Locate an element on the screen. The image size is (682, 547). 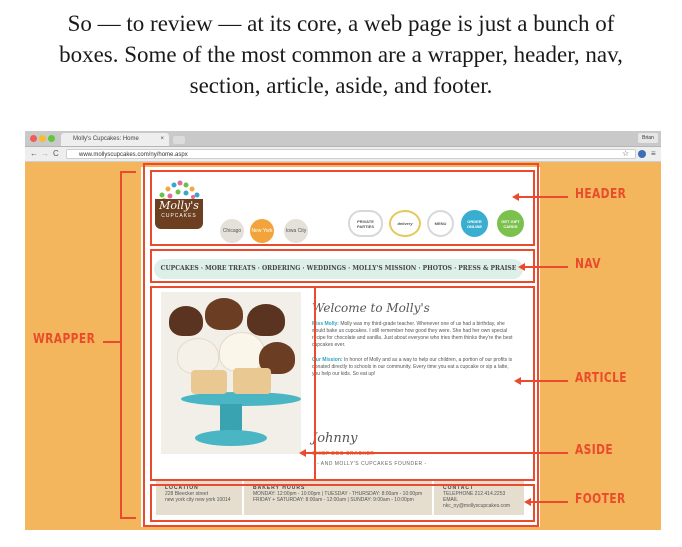
maximize-window-icon is located at coordinates (51, 138).